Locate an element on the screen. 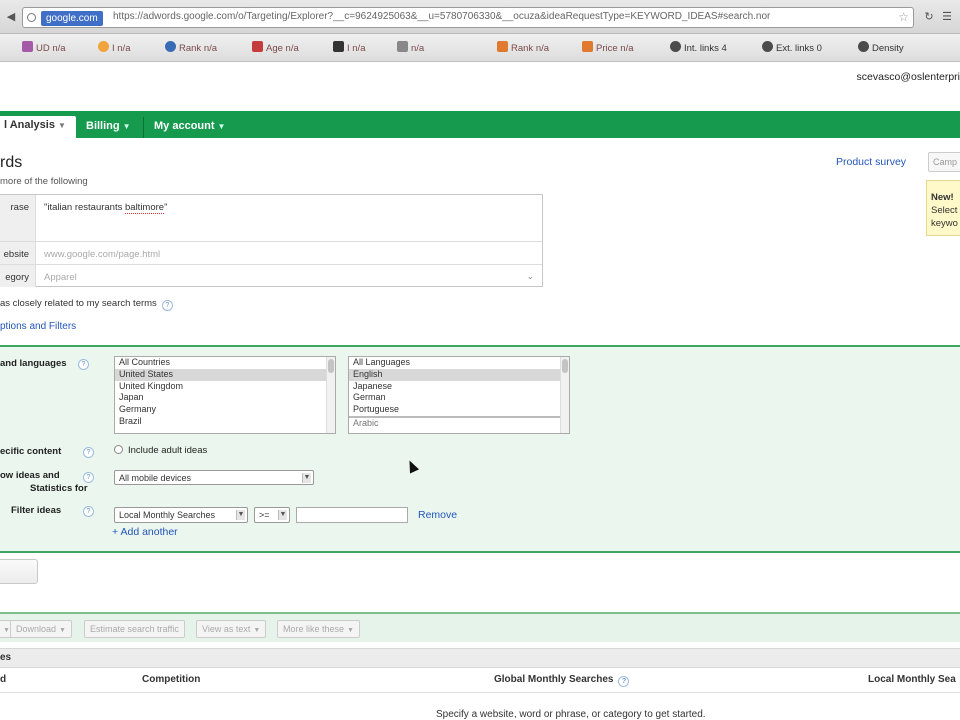  tab-label: l Analysis is located at coordinates (29, 125).